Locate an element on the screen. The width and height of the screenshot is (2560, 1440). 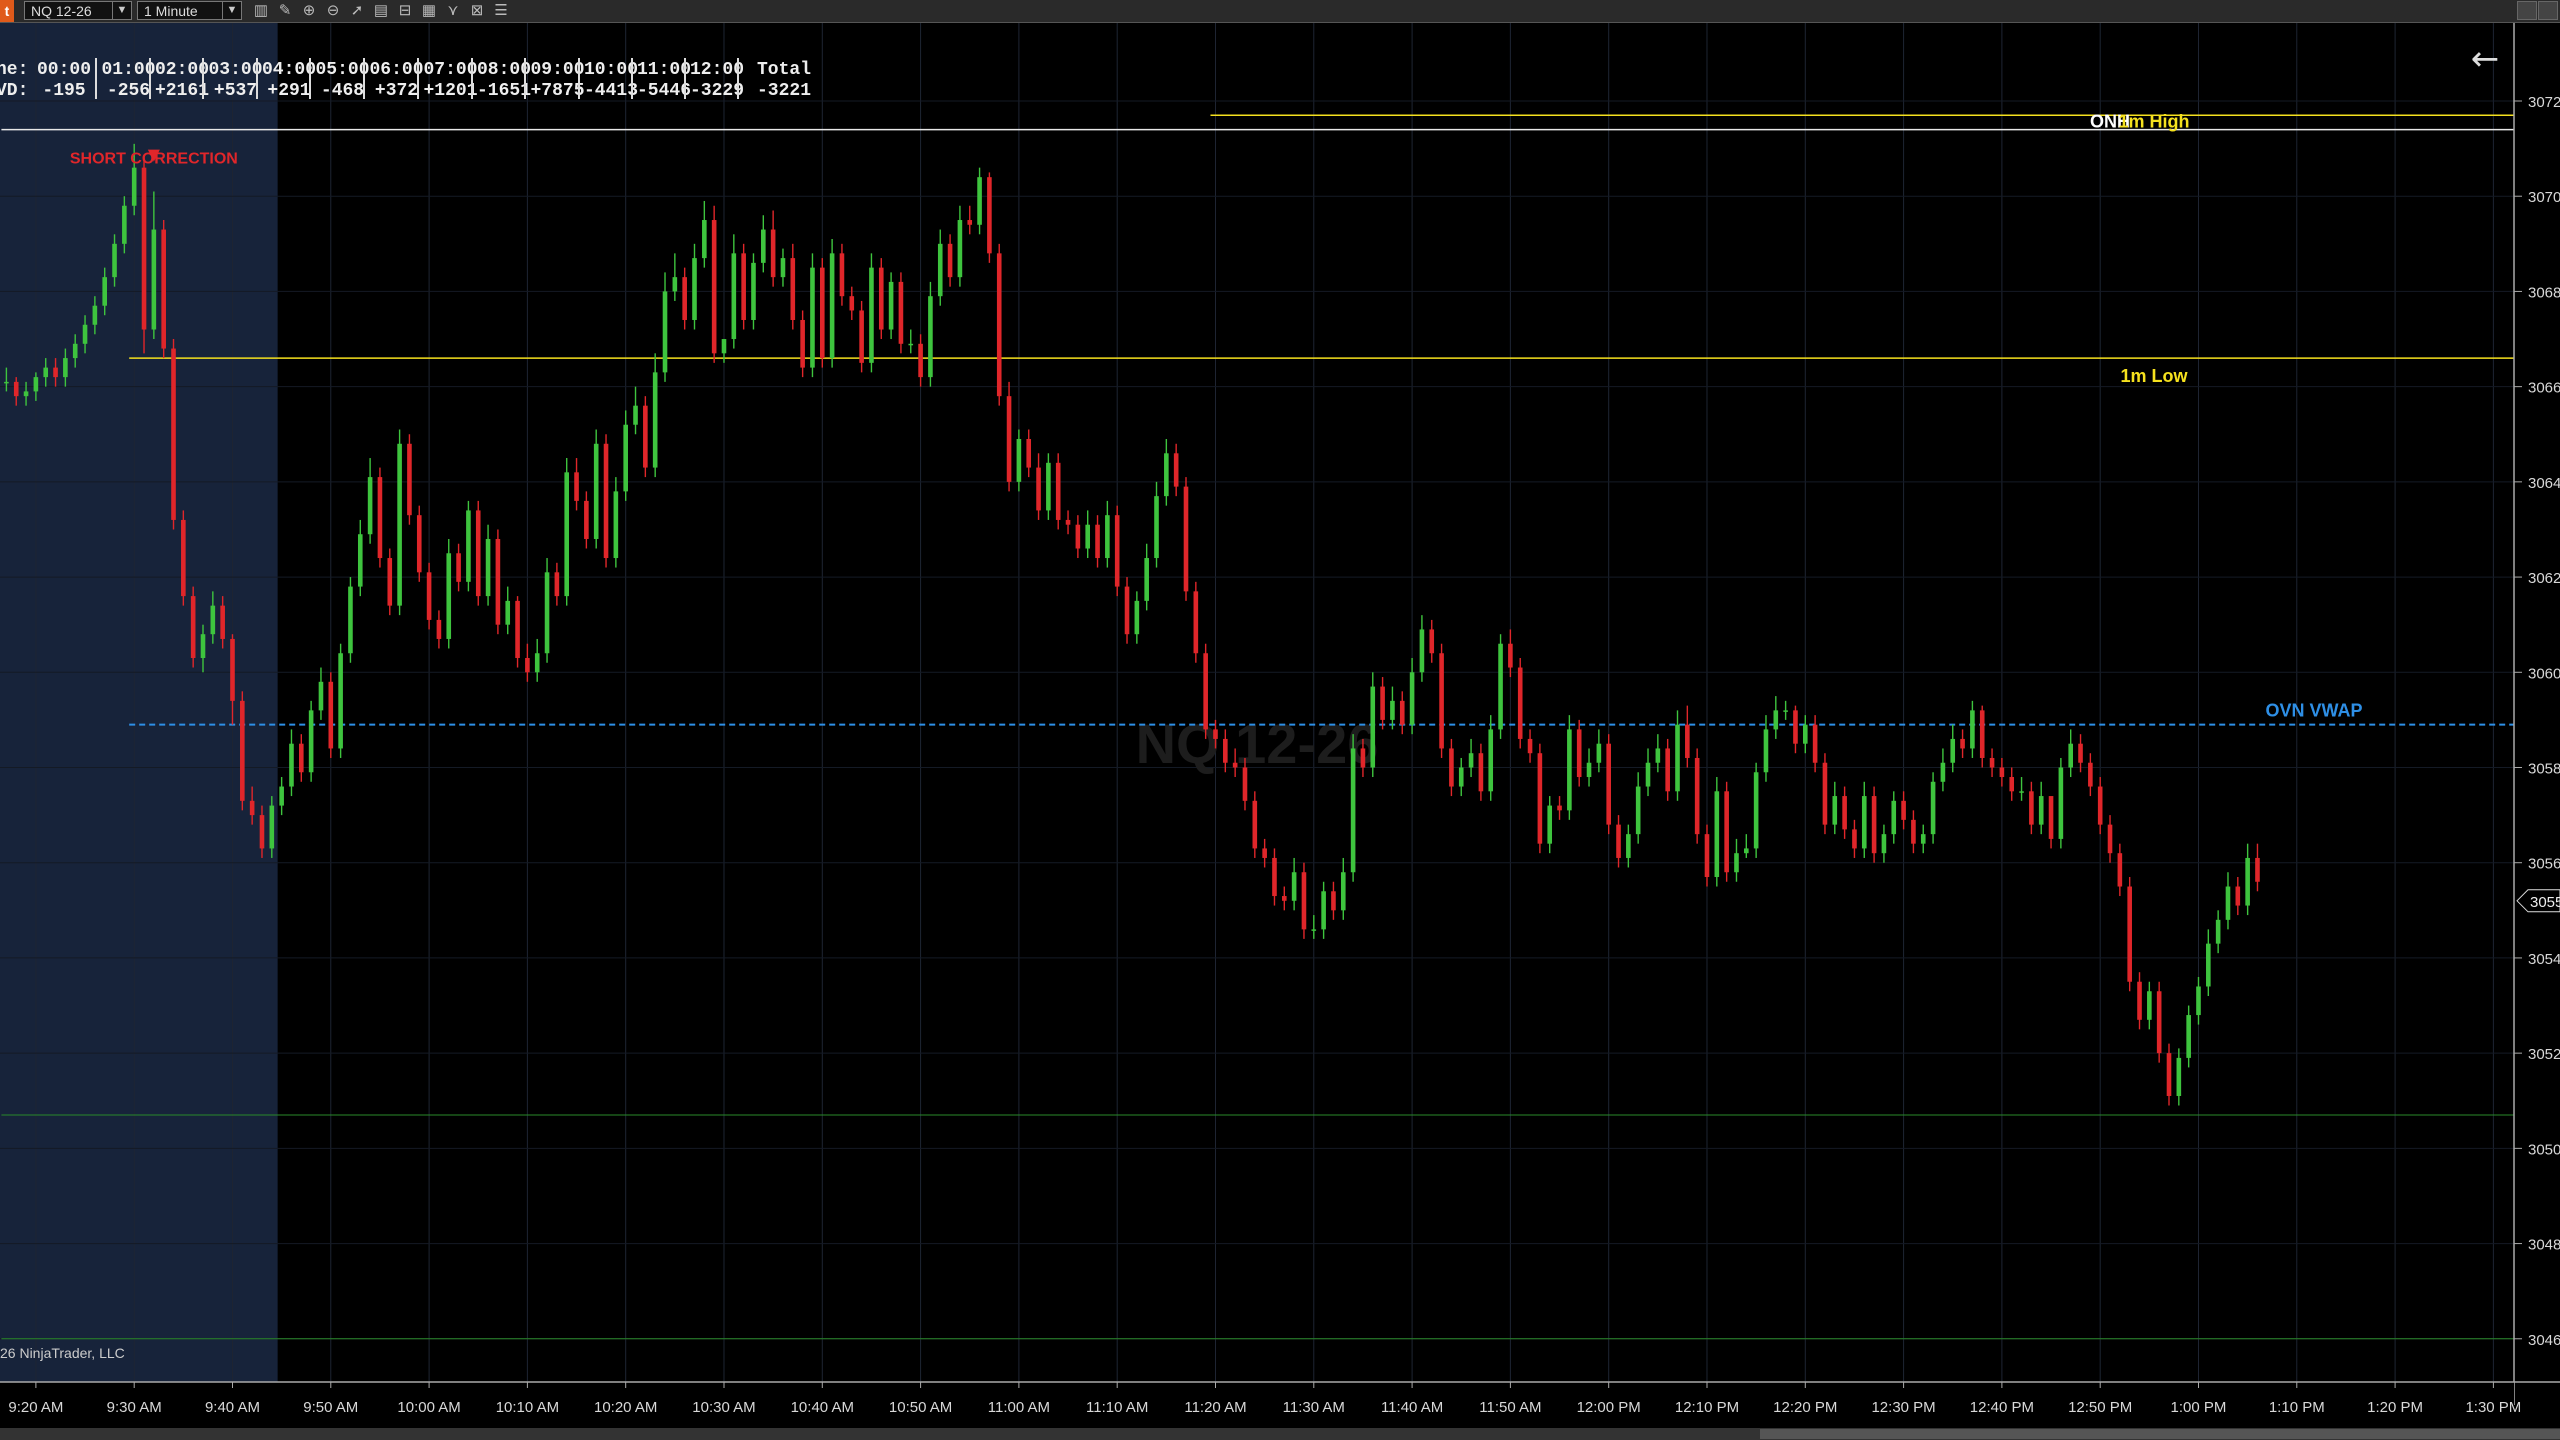
properties-icon: ⊟ is located at coordinates (405, 11).